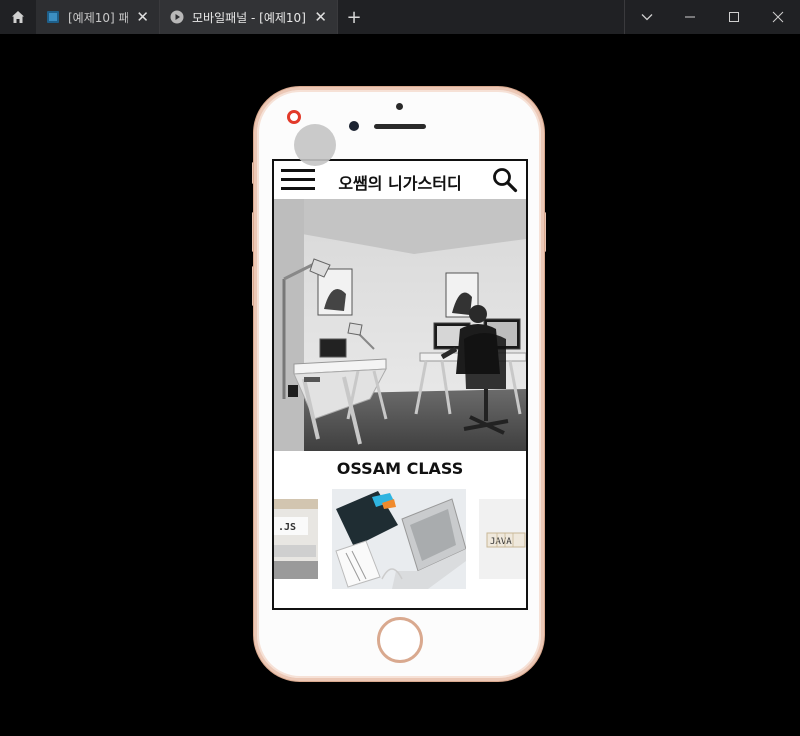  I want to click on carousel-slide-laptop, so click(399, 539).